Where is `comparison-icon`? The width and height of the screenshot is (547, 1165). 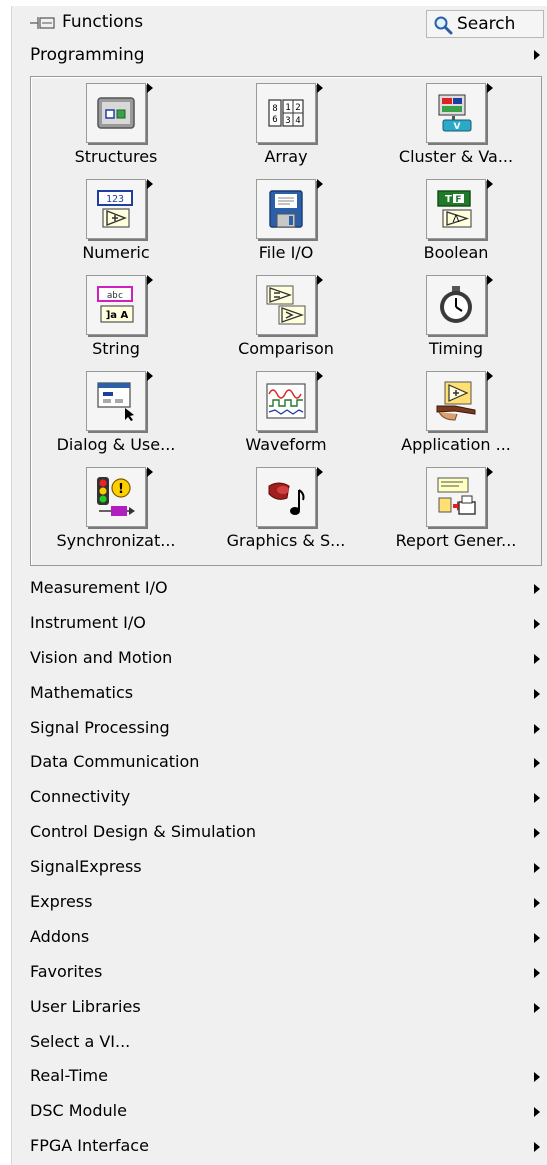 comparison-icon is located at coordinates (286, 305).